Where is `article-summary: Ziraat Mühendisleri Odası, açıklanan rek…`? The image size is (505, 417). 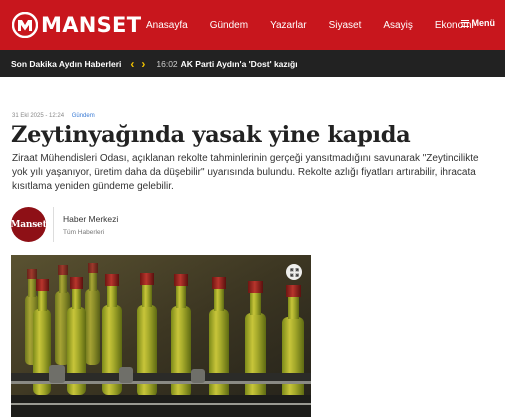 article-summary: Ziraat Mühendisleri Odası, açıklanan rek… is located at coordinates (245, 172).